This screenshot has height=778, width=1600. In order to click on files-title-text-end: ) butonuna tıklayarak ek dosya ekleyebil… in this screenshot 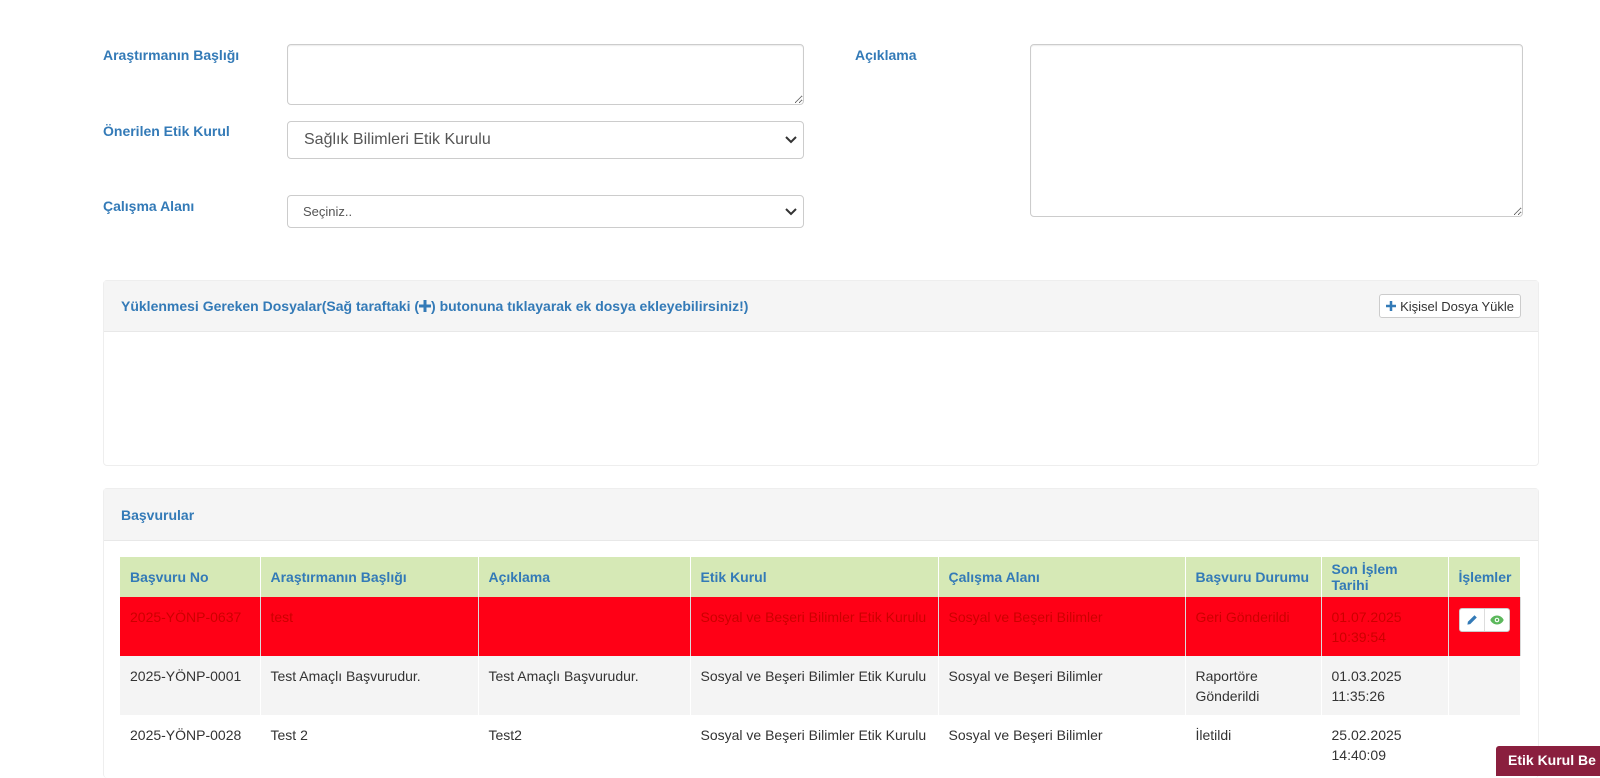, I will do `click(590, 305)`.